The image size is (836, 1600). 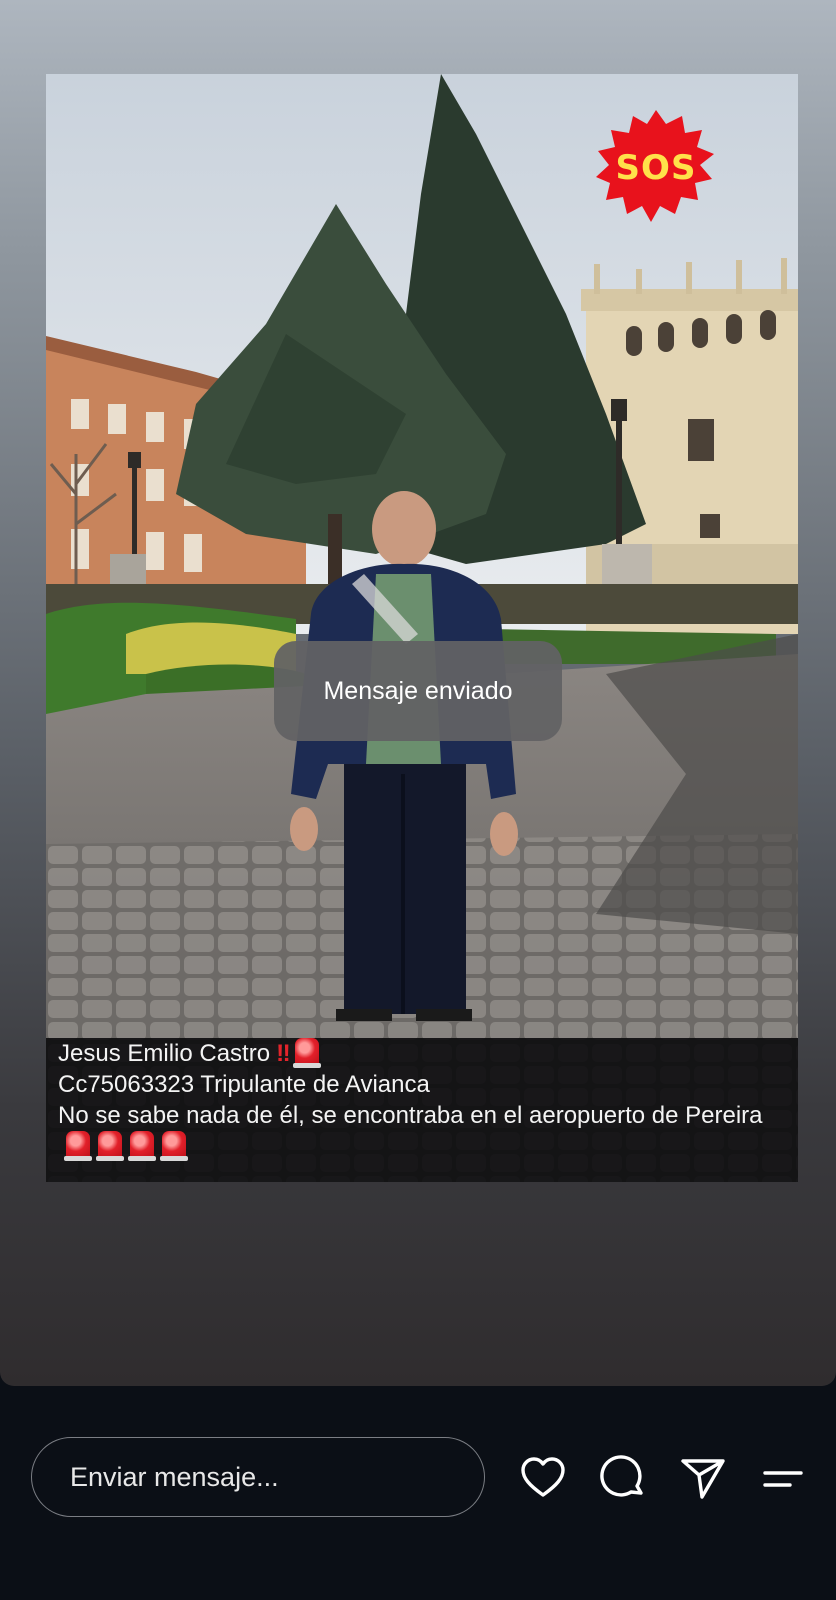 I want to click on message-sent-toast: Mensaje enviado, so click(x=418, y=691).